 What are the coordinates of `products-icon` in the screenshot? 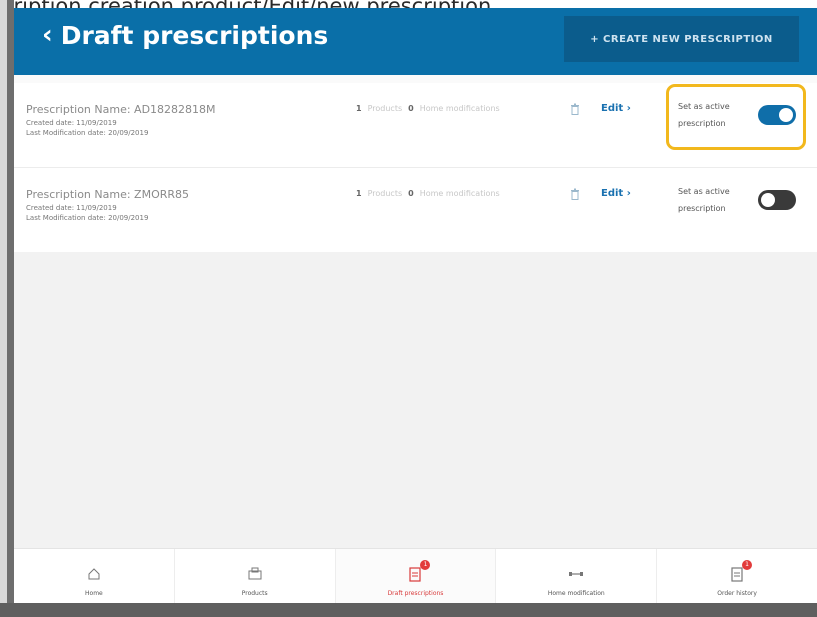 It's located at (255, 574).